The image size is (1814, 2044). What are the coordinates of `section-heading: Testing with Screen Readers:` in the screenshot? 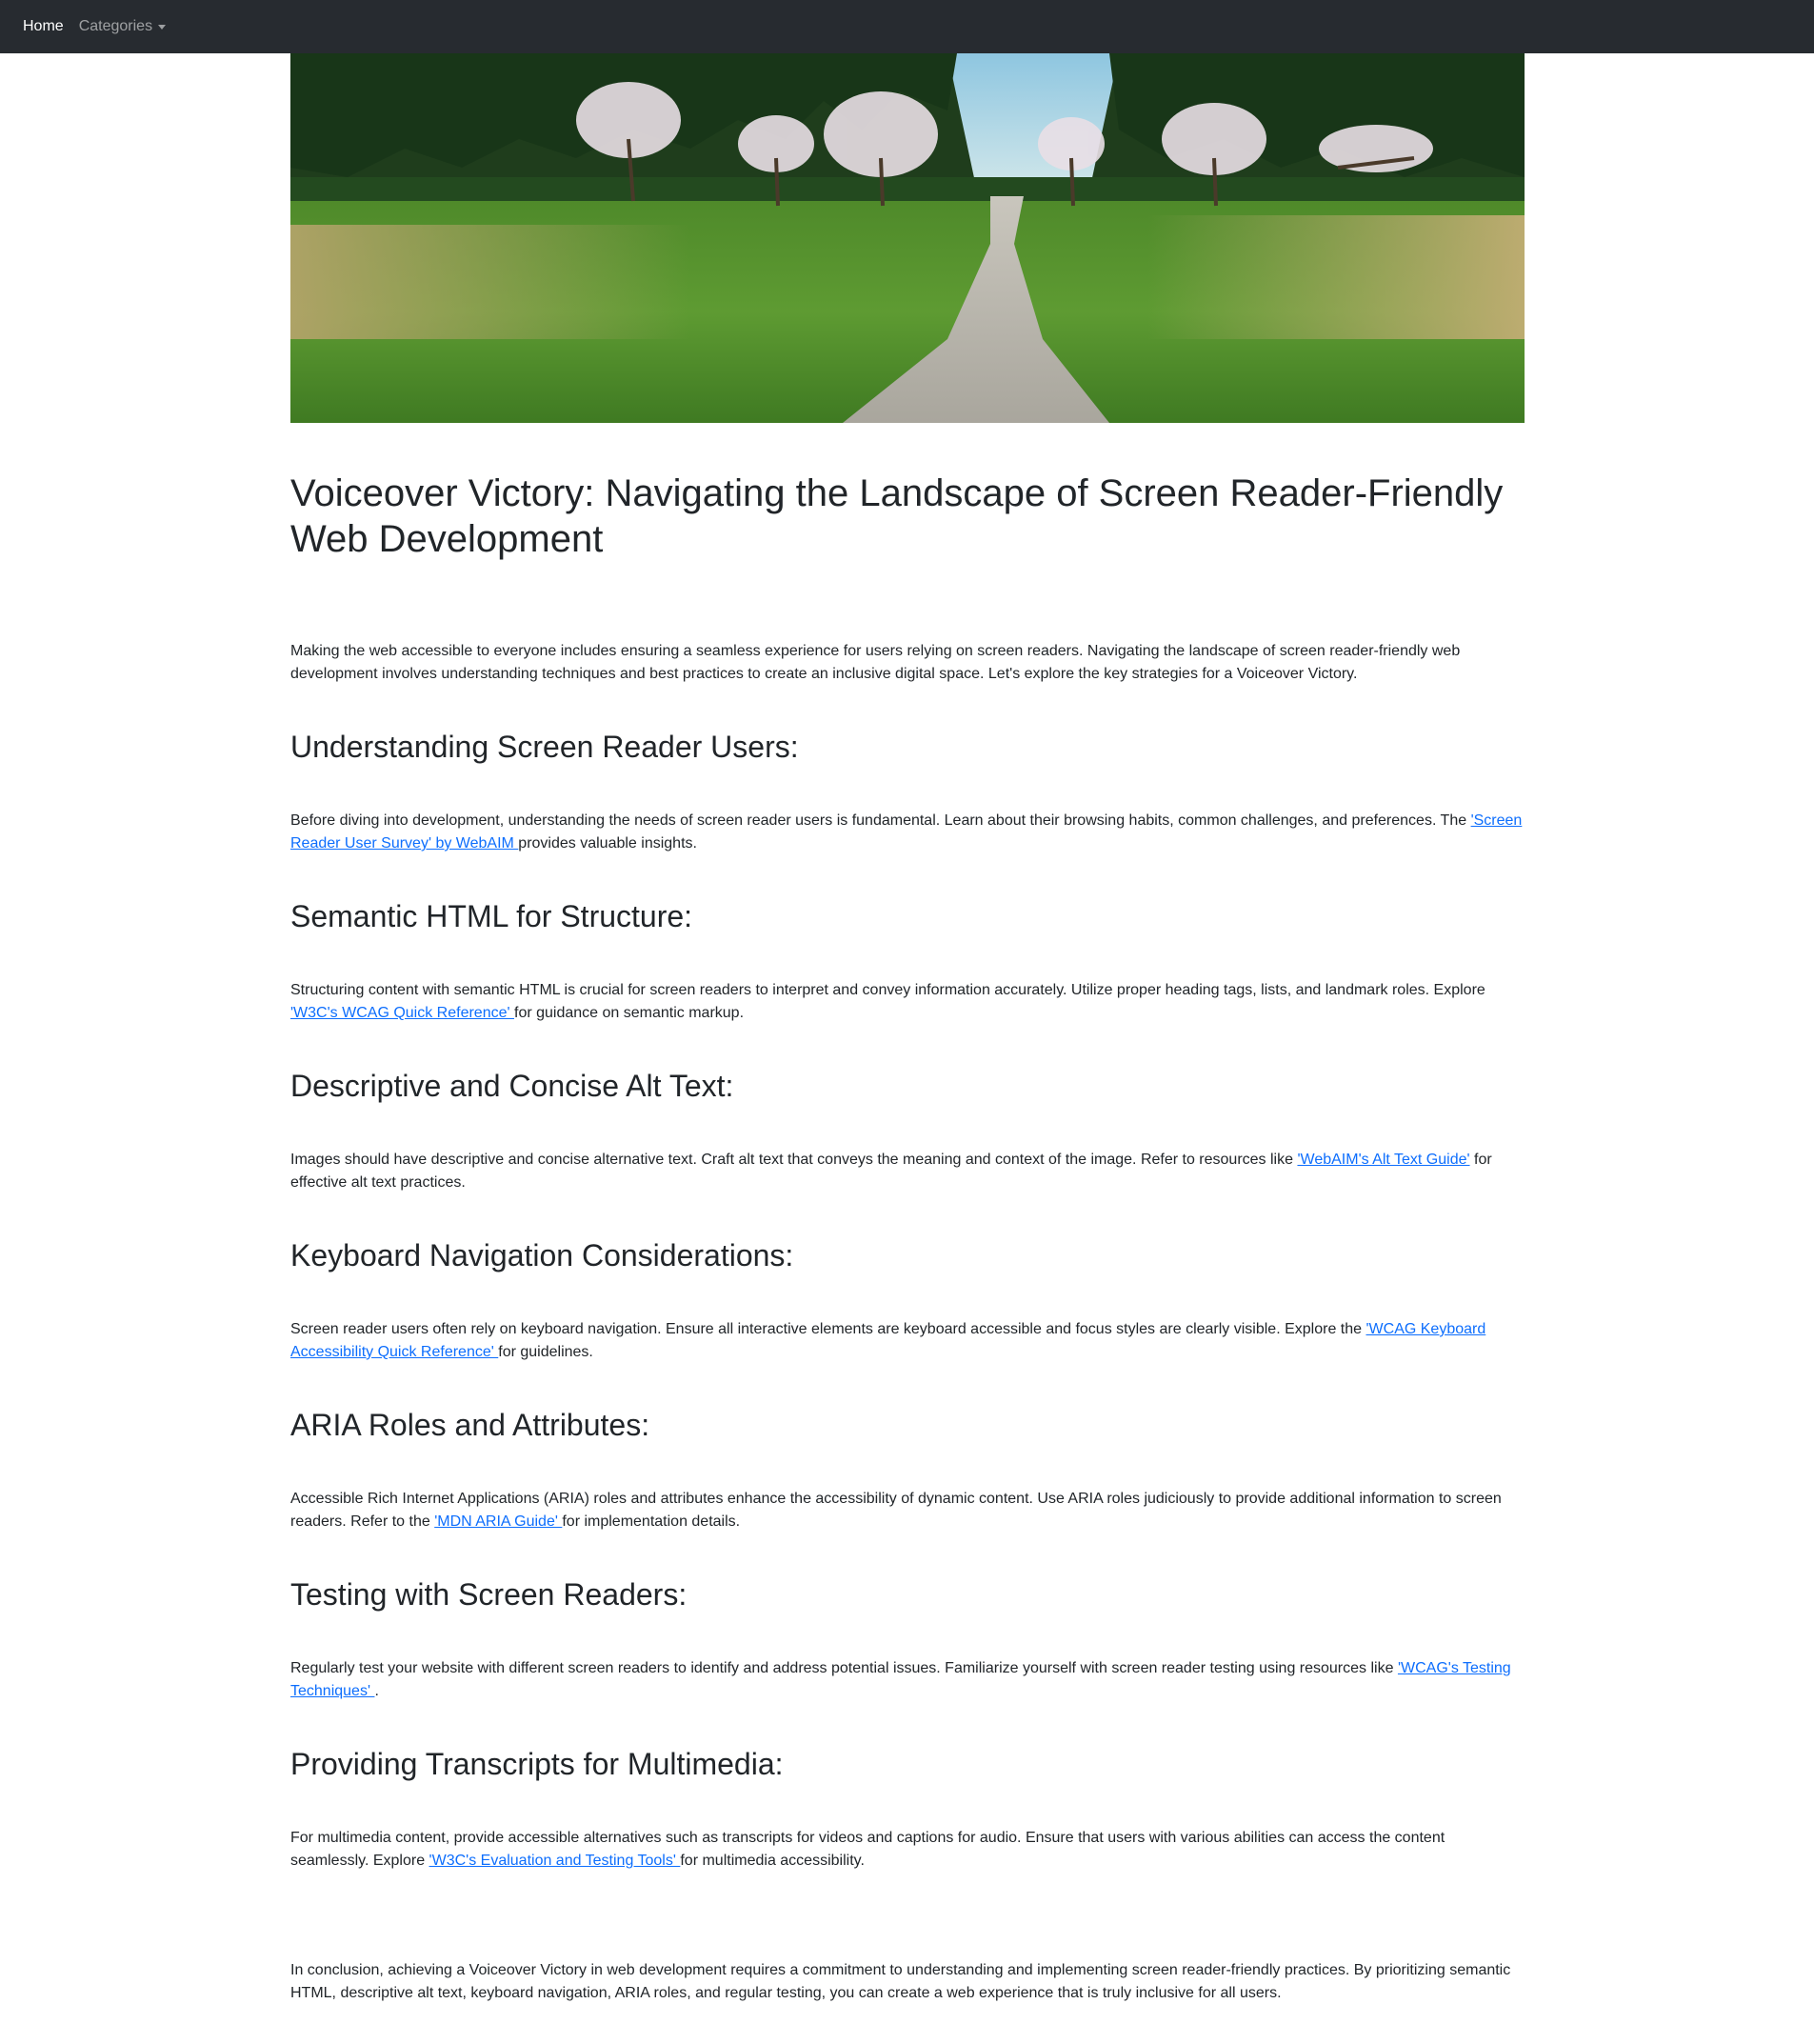 It's located at (489, 1594).